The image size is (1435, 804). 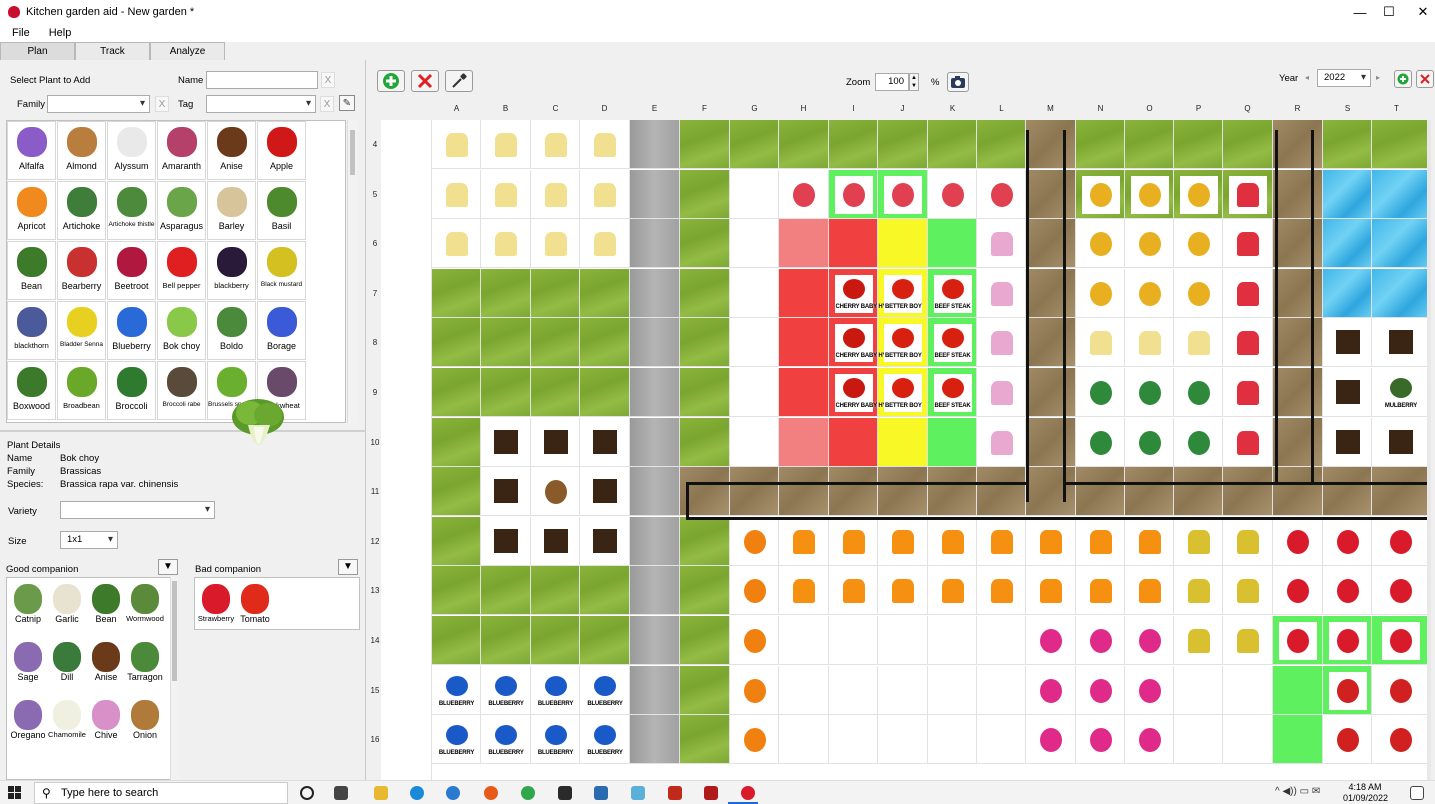 I want to click on good-companion-scrollbar, so click(x=174, y=678).